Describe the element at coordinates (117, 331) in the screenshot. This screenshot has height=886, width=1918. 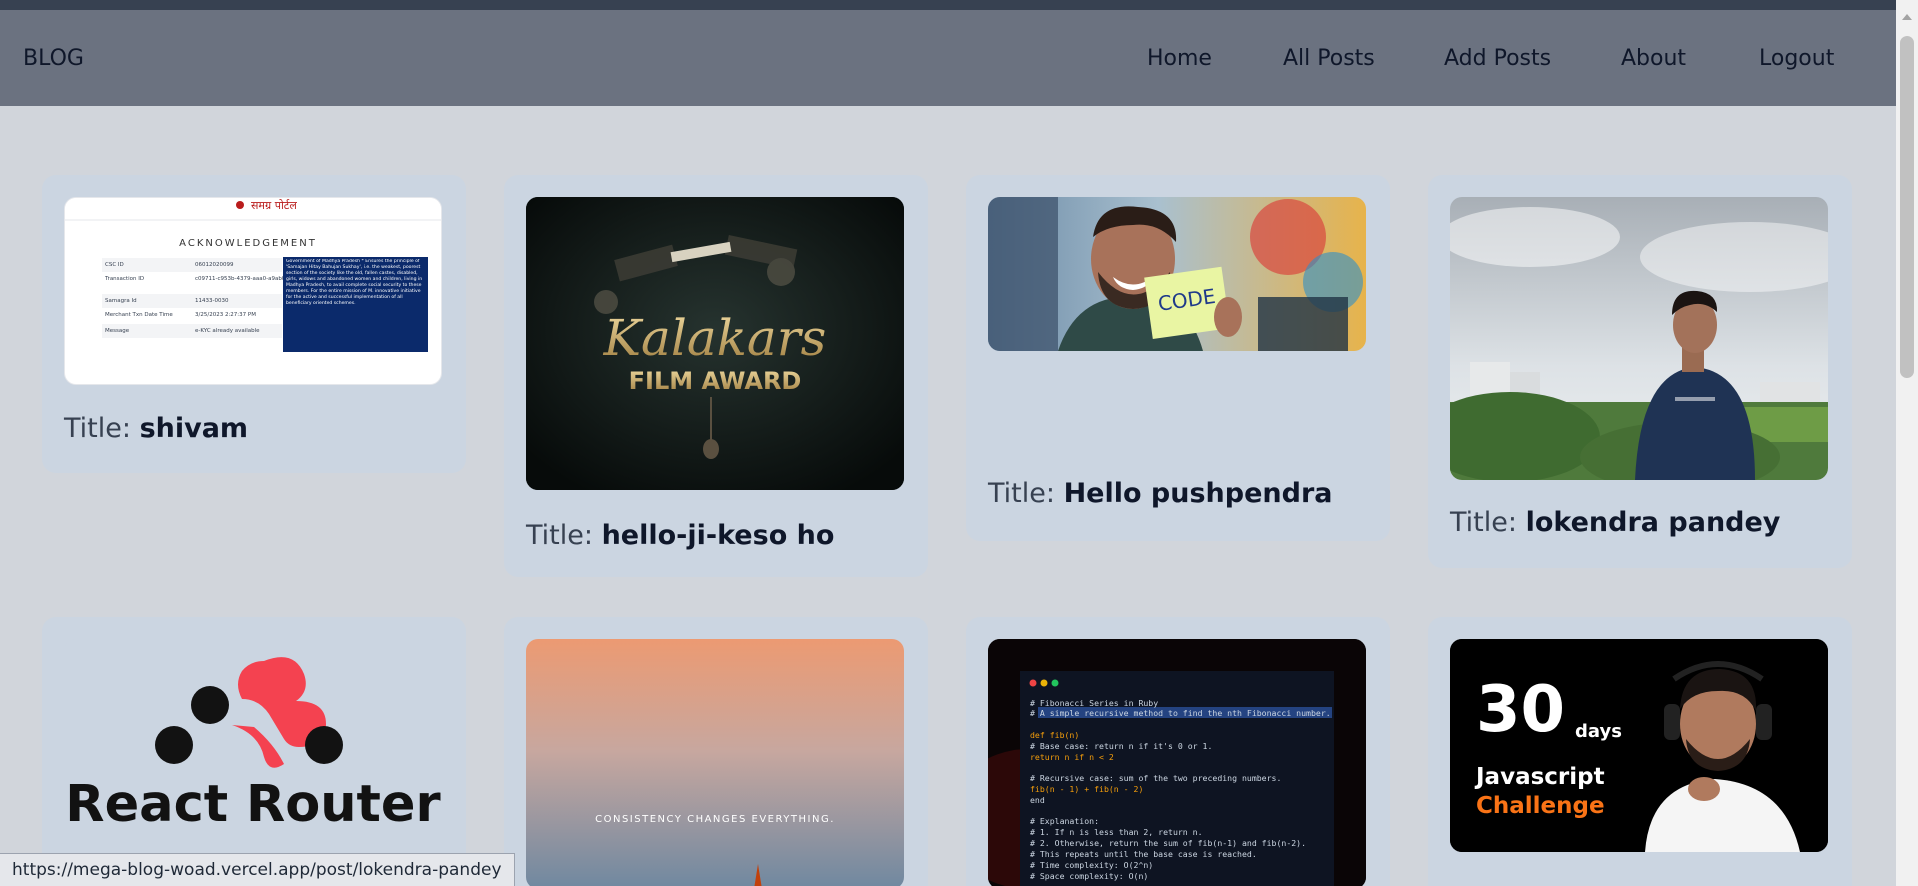
I see `svg-text: Message` at that location.